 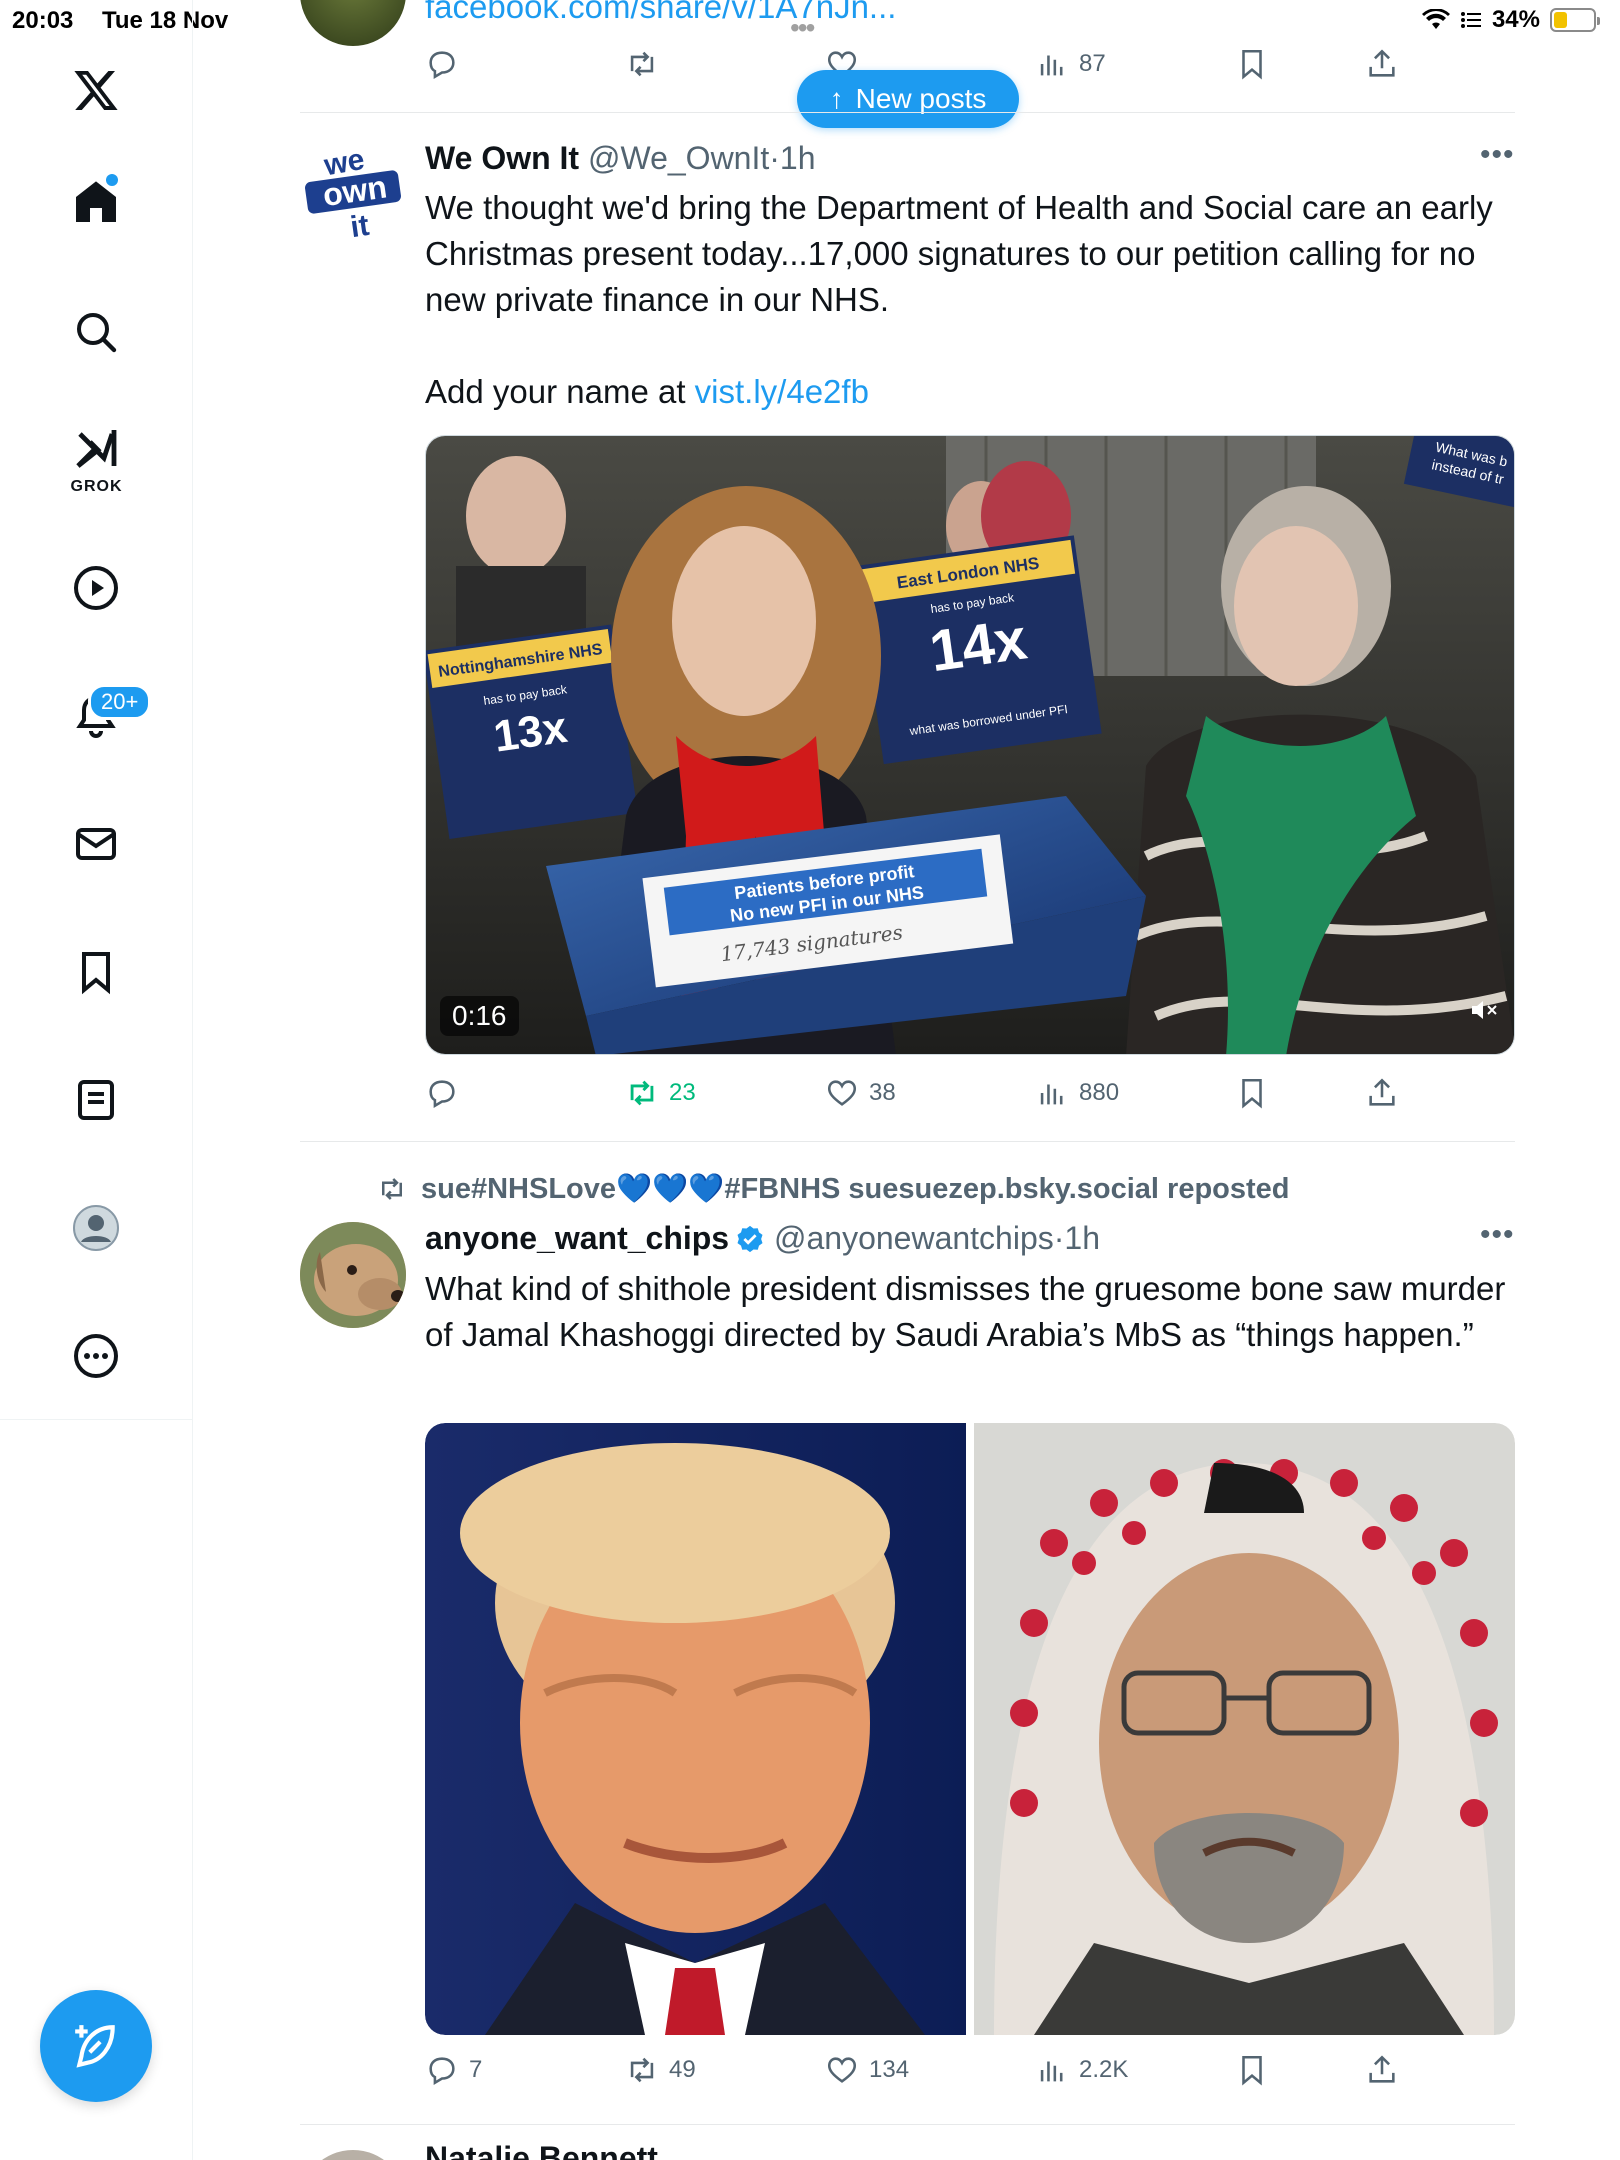 What do you see at coordinates (695, 1729) in the screenshot?
I see `post-image-left` at bounding box center [695, 1729].